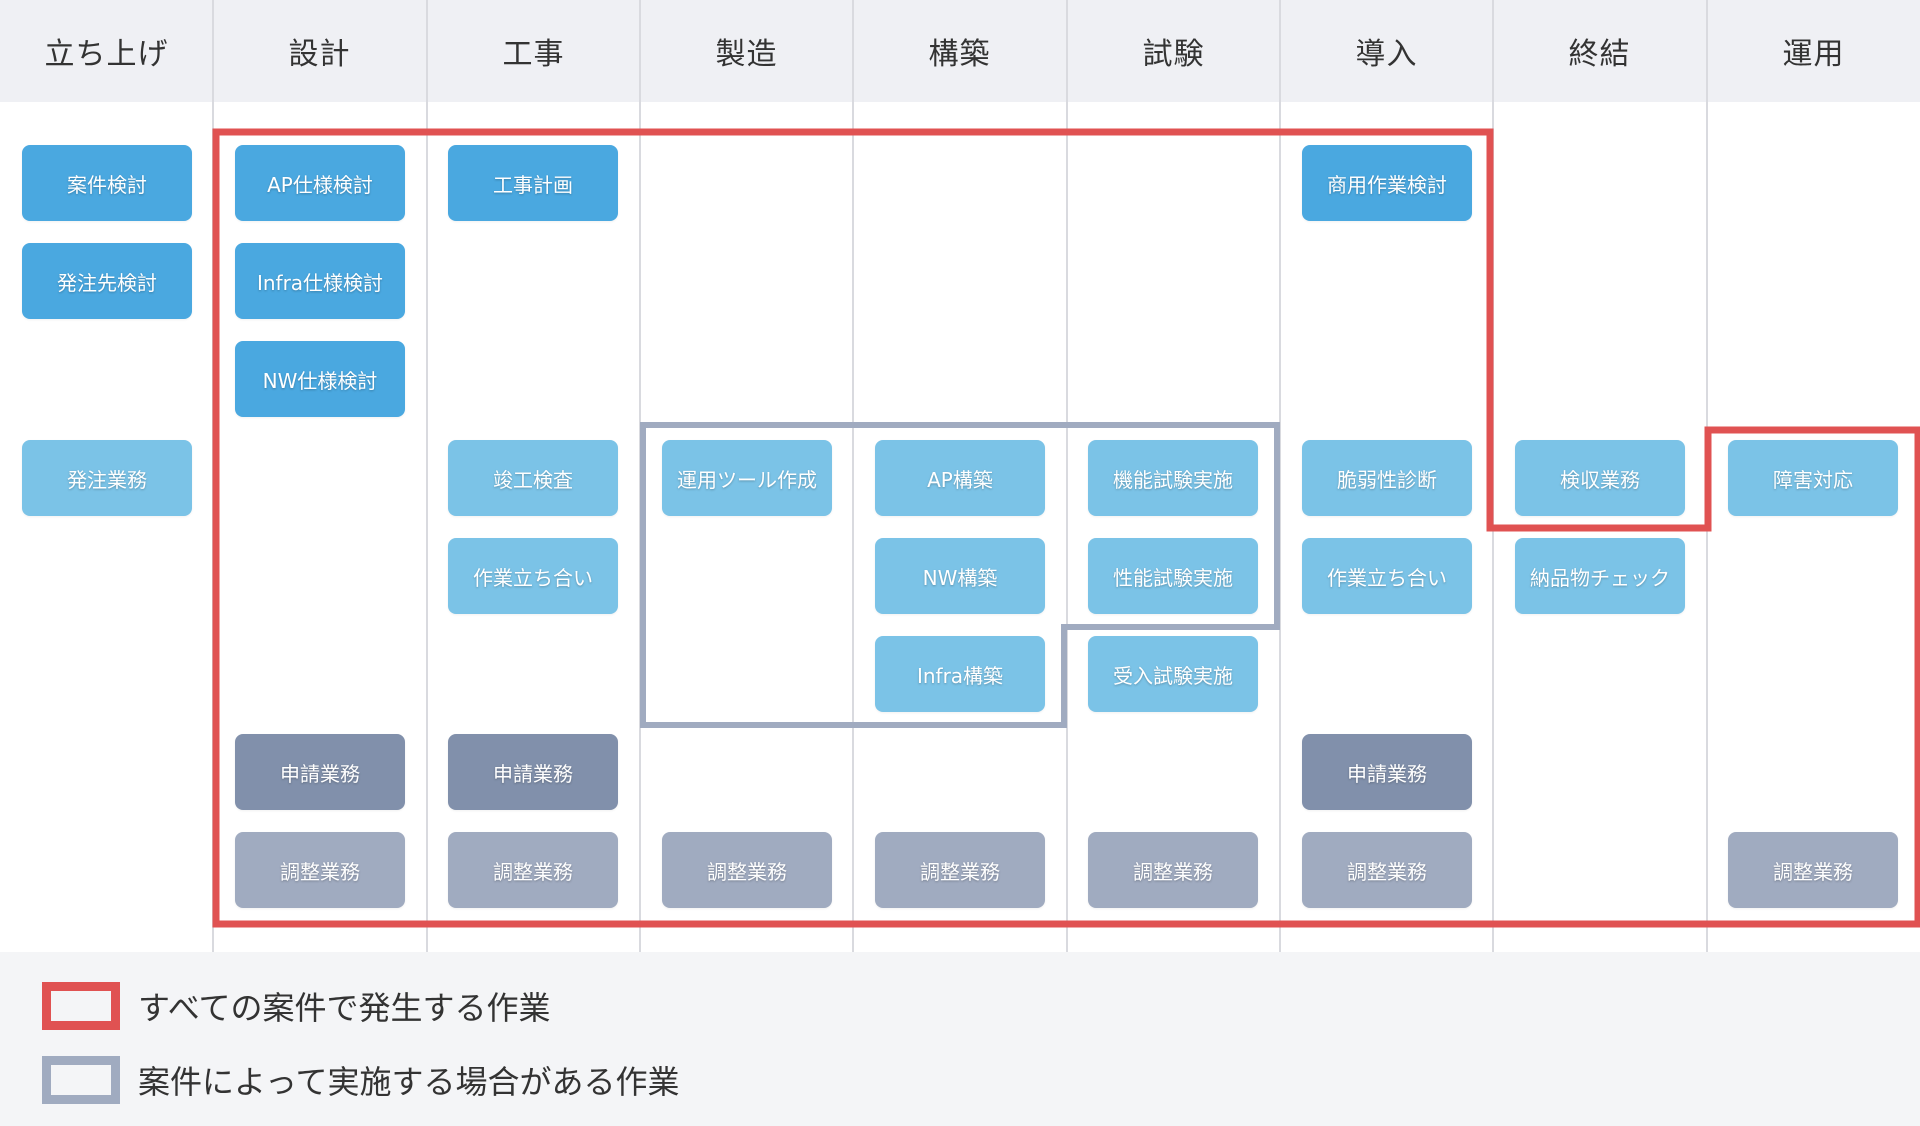  What do you see at coordinates (409, 1082) in the screenshot?
I see `legend-label-optional: 案件によって実施する場合がある作業` at bounding box center [409, 1082].